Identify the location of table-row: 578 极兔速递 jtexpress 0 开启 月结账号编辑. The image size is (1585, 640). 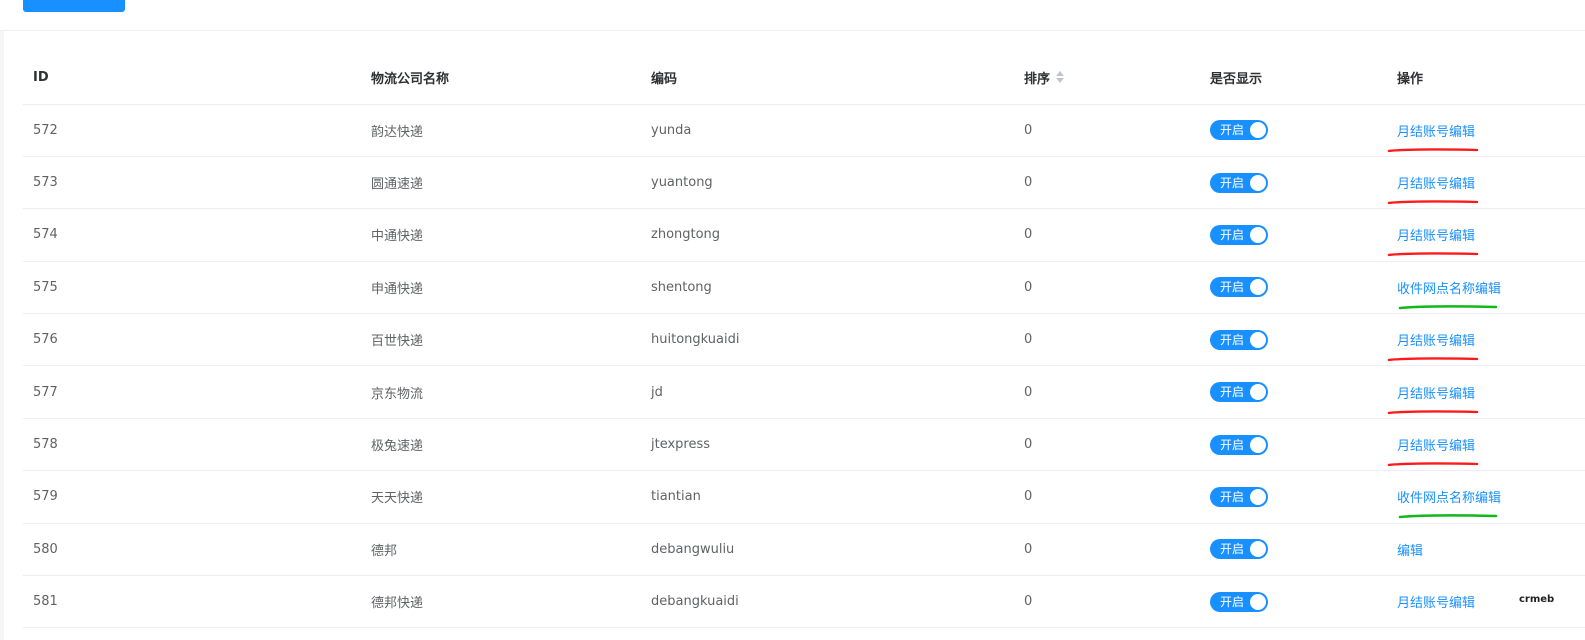
(804, 445).